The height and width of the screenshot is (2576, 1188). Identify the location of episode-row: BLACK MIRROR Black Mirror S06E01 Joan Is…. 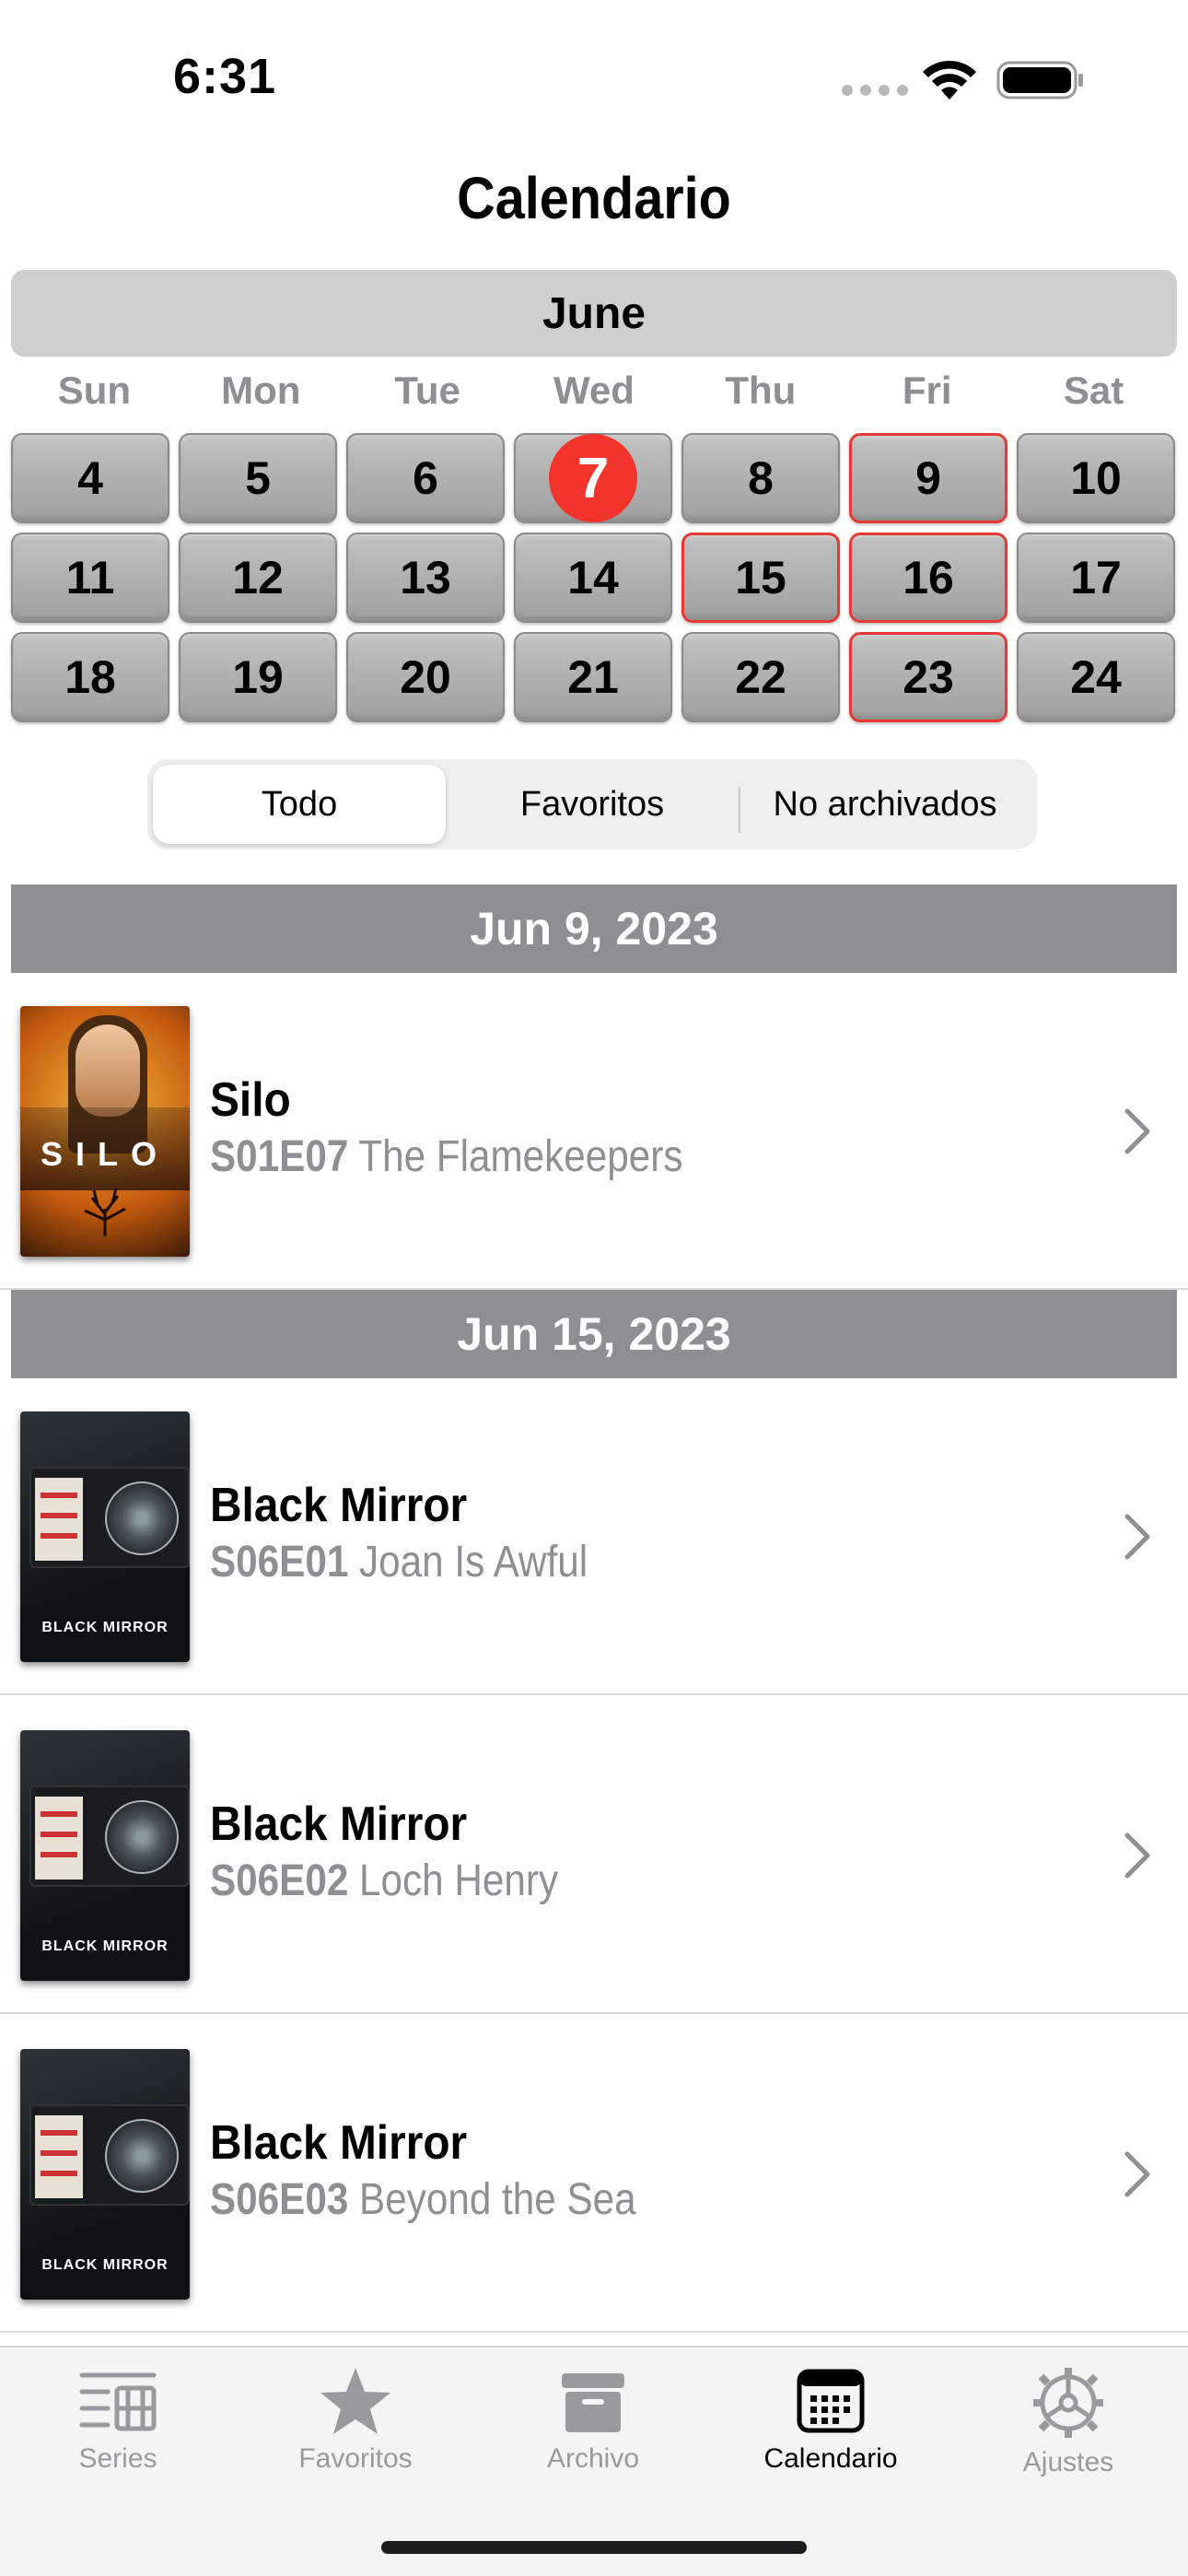
(594, 1536).